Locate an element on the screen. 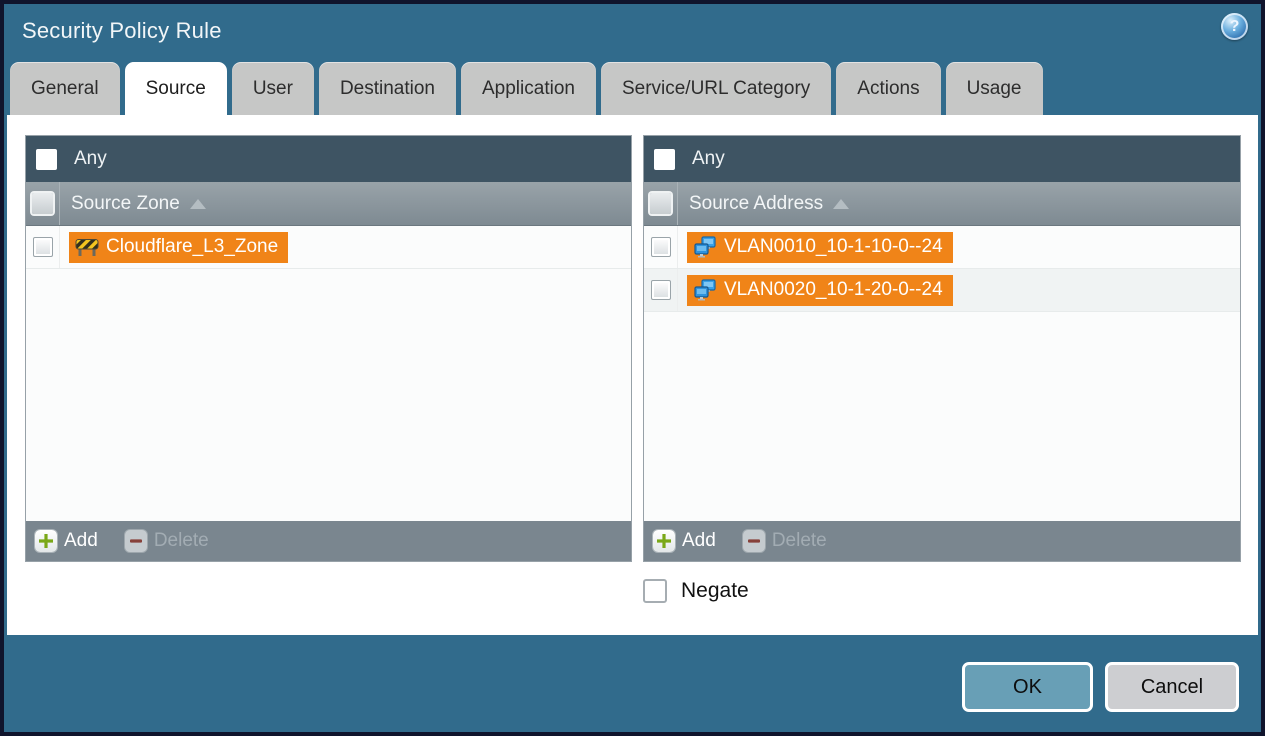 The height and width of the screenshot is (736, 1265). zone-entry-badge: Cloudflare_L3_Zone is located at coordinates (179, 247).